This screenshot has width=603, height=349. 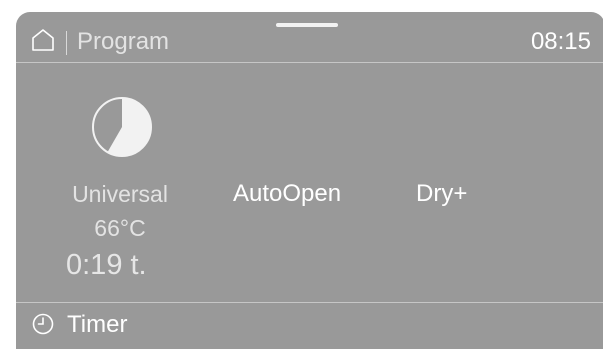 I want to click on program-temperature: 66°C, so click(x=120, y=228).